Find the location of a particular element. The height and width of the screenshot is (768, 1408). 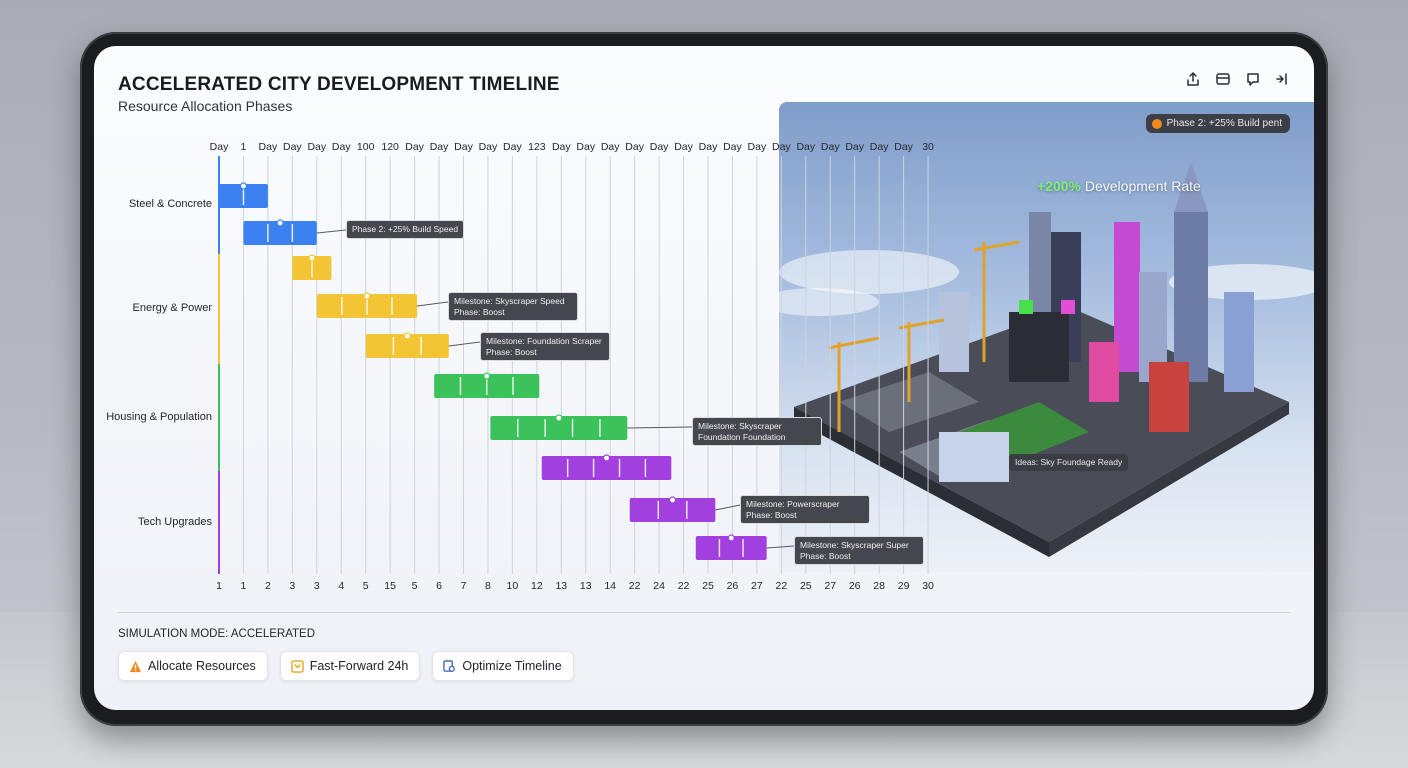

optimize-timeline-label: Optimize Timeline is located at coordinates (512, 666).